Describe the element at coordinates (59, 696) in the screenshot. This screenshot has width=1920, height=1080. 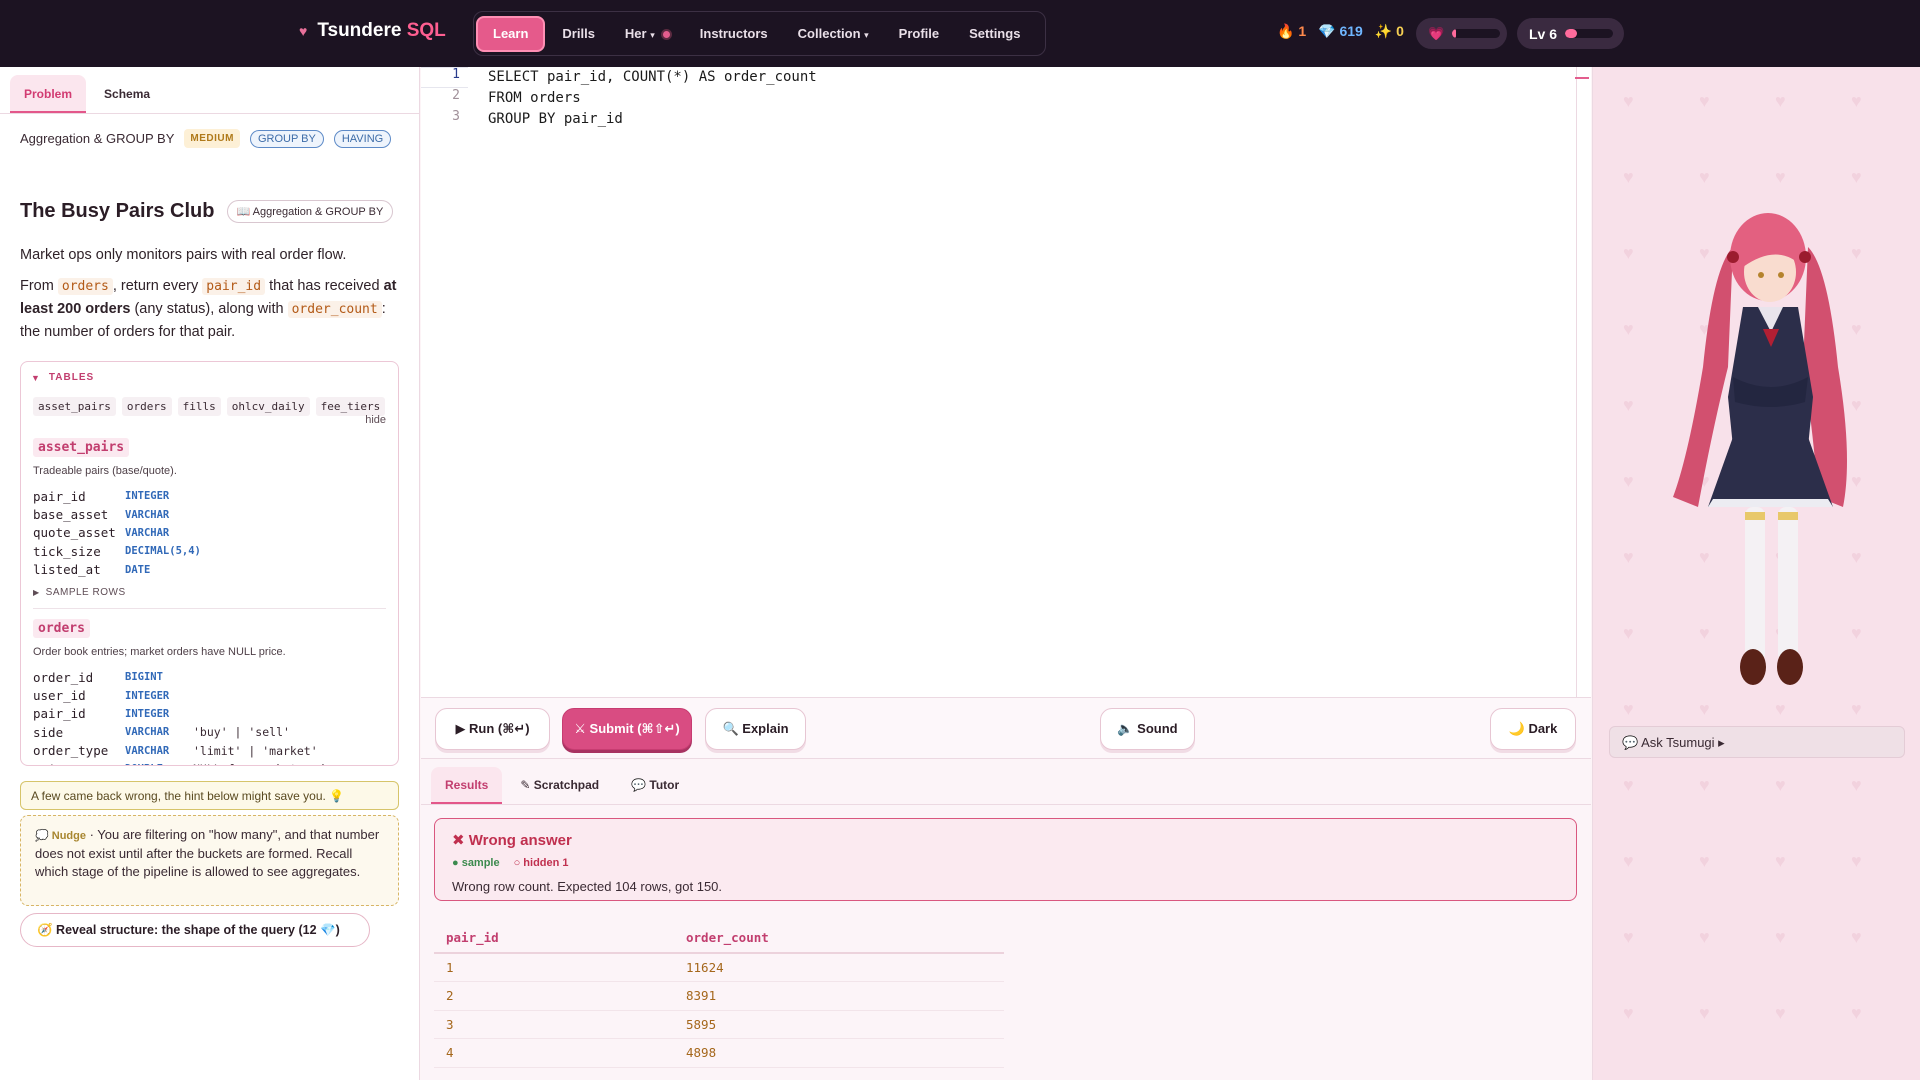
I see `column-name: user_id` at that location.